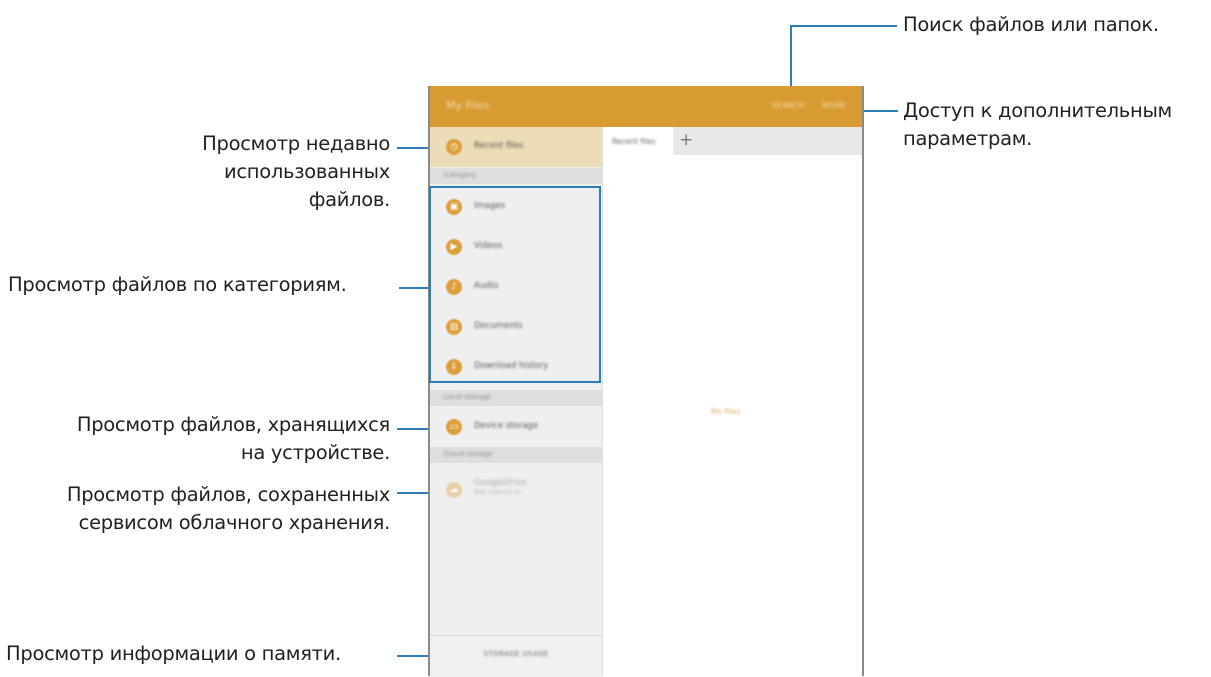 This screenshot has width=1211, height=677. I want to click on callout-more-line1: Доступ к дополнительным, so click(1037, 110).